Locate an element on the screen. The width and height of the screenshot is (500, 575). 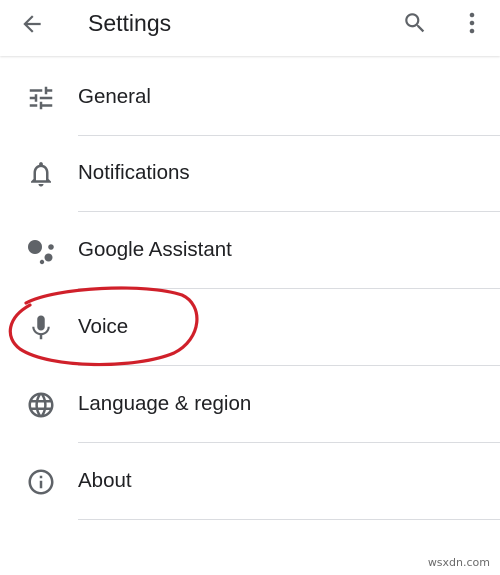
more-vert-icon is located at coordinates (472, 23).